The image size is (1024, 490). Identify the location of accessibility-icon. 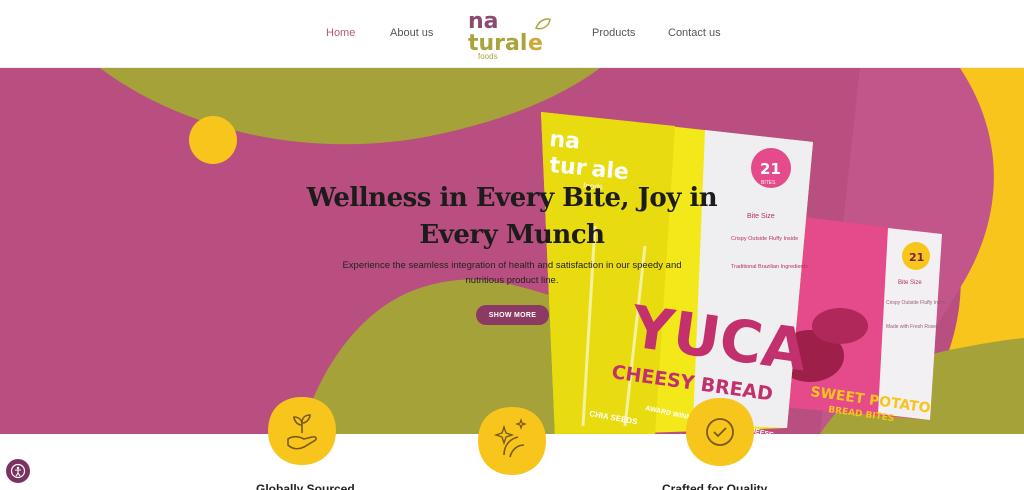
(18, 471).